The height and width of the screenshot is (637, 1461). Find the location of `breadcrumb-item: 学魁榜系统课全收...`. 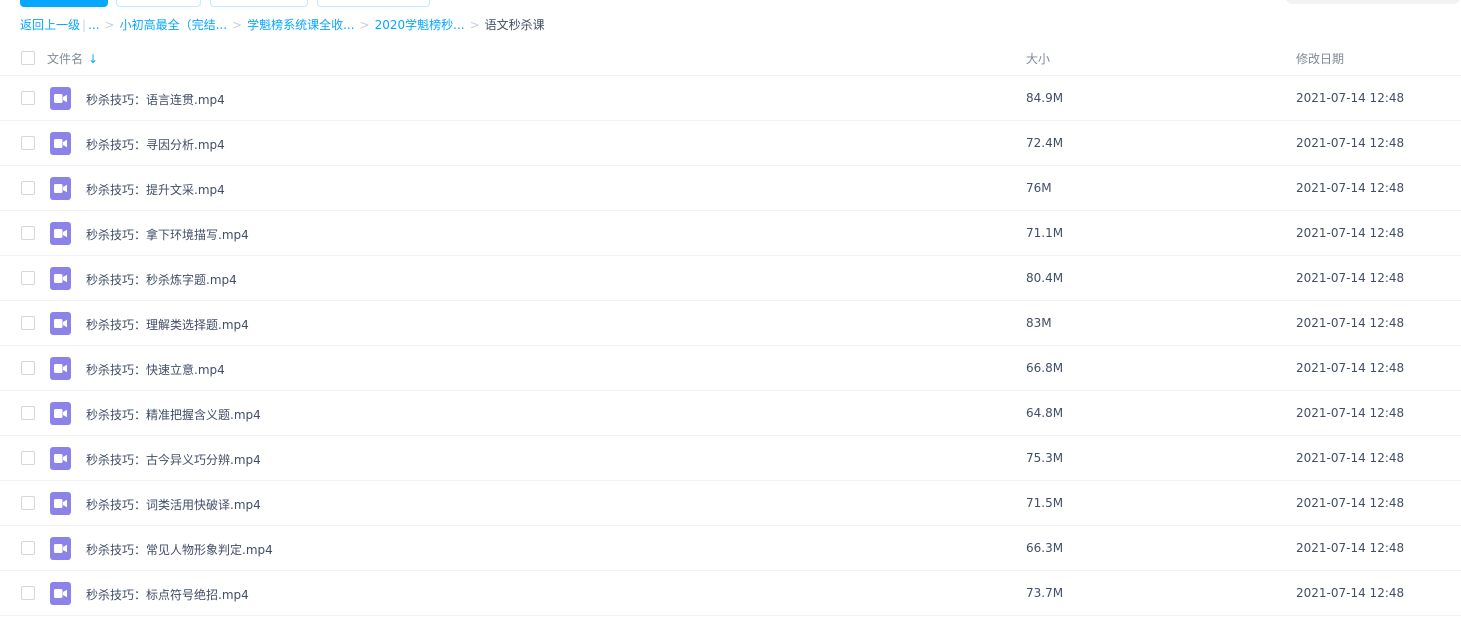

breadcrumb-item: 学魁榜系统课全收... is located at coordinates (300, 25).